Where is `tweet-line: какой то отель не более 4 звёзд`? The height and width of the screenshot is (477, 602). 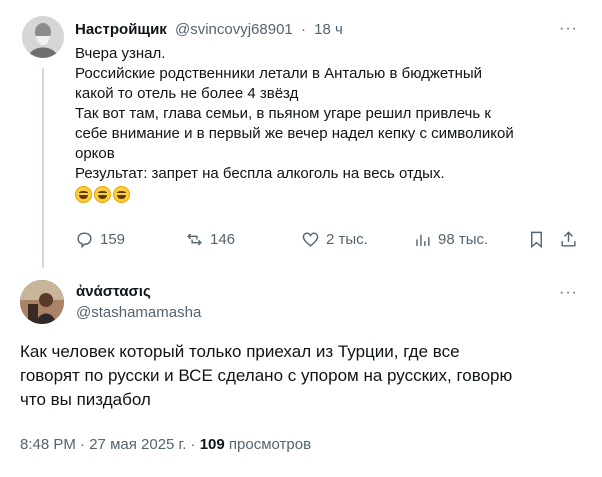 tweet-line: какой то отель не более 4 звёзд is located at coordinates (187, 93).